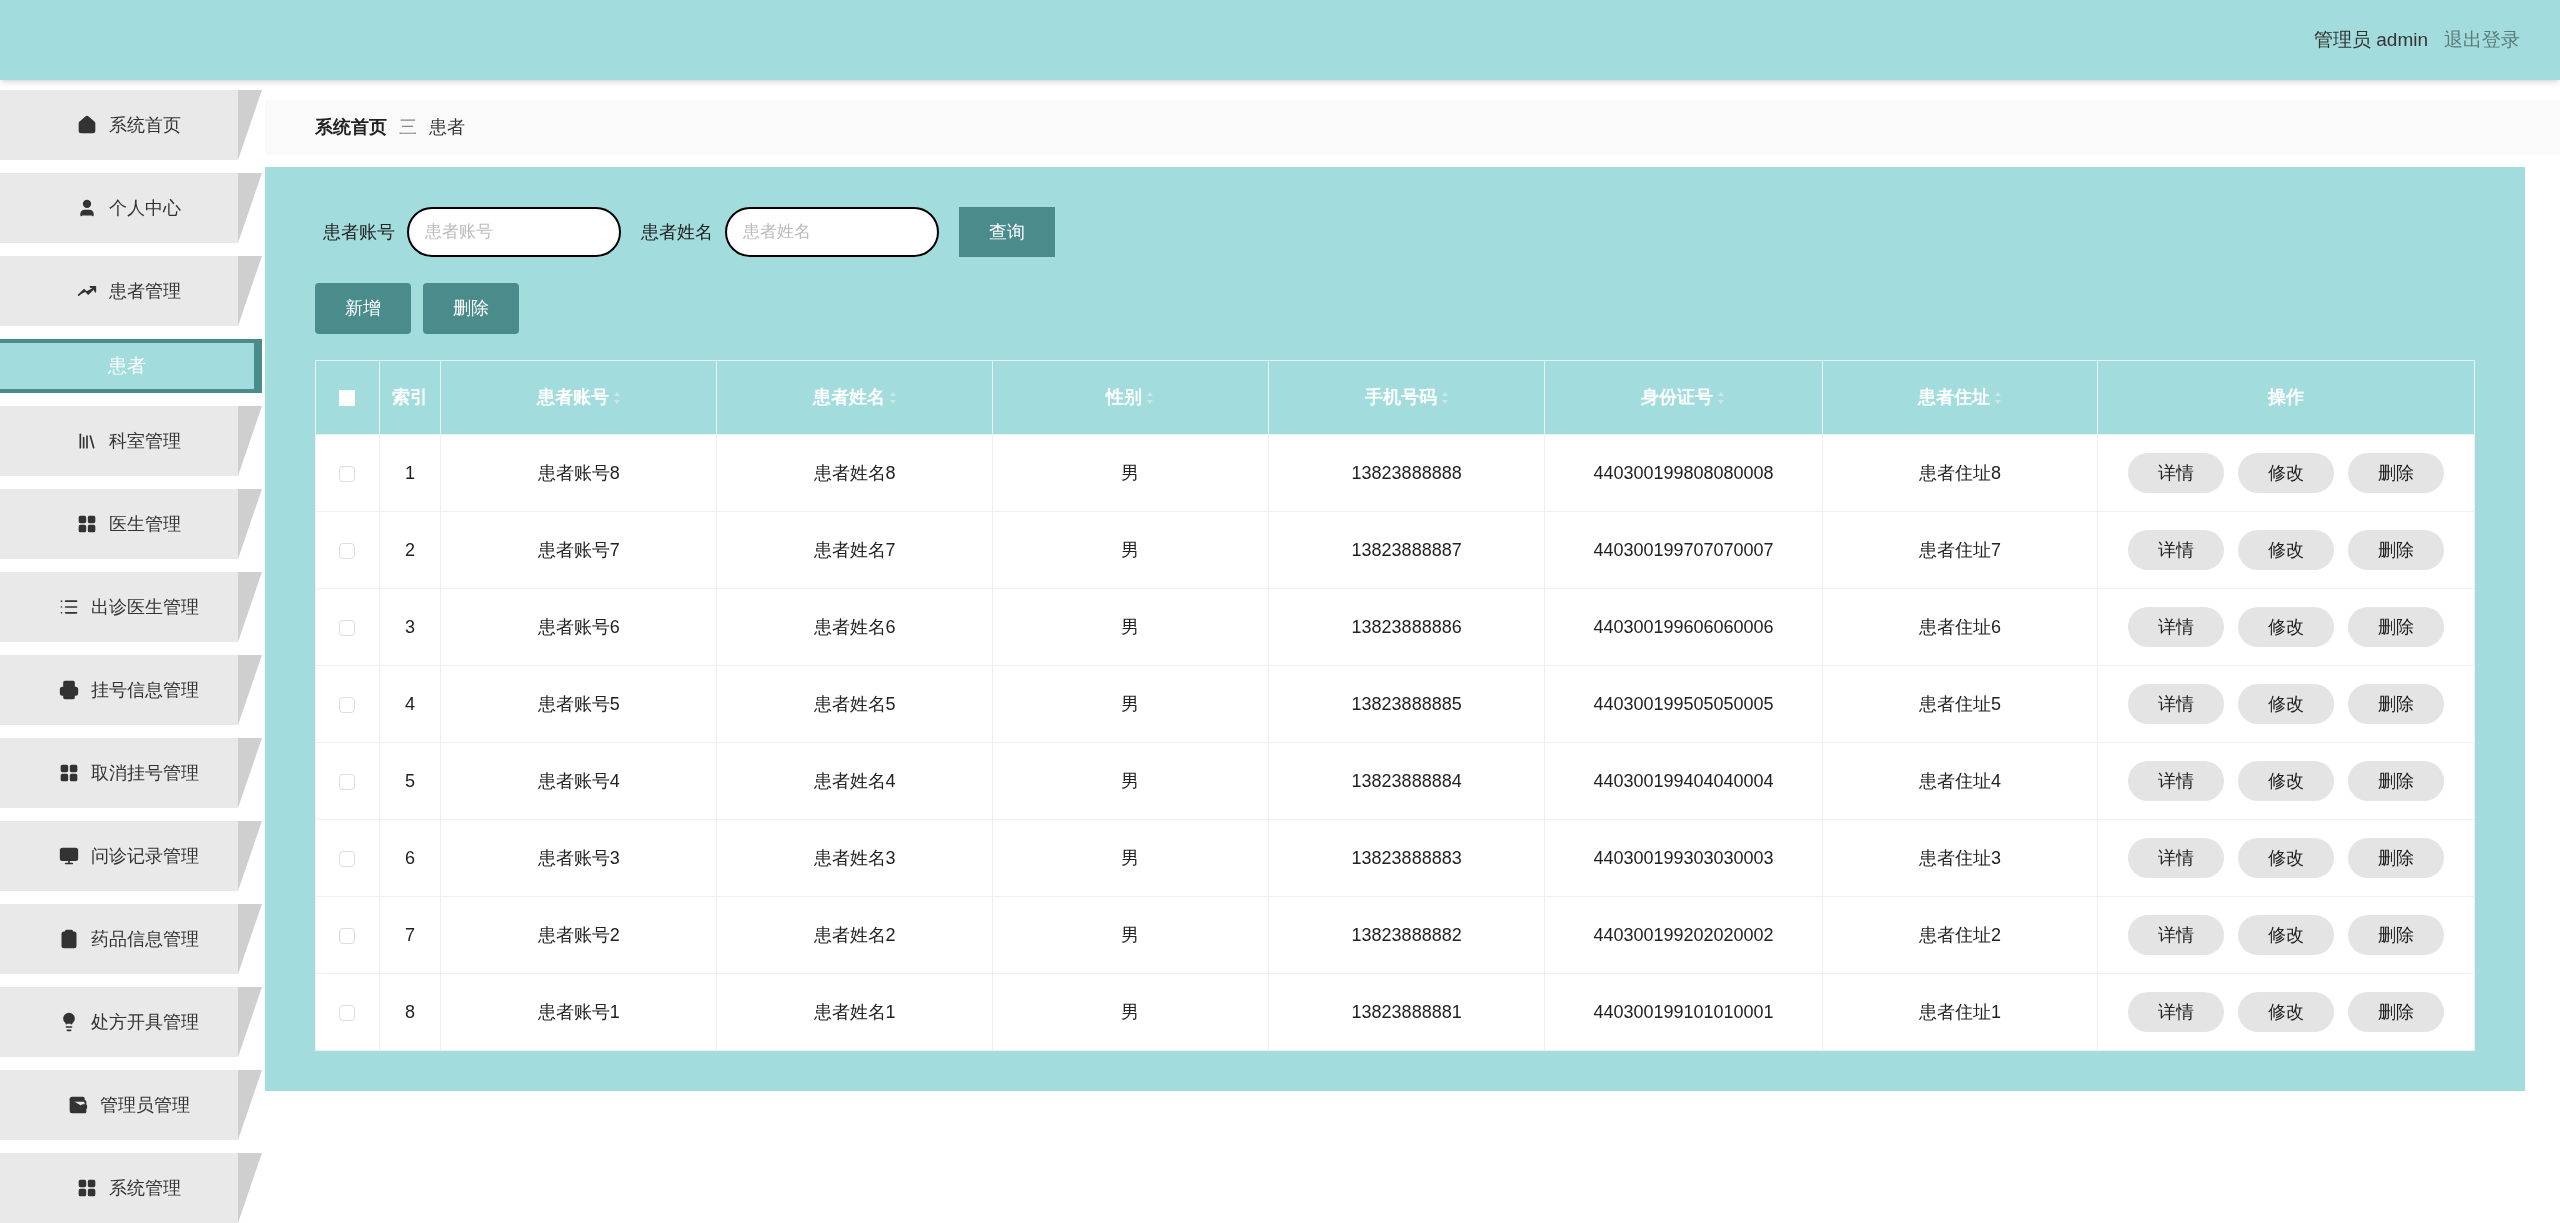  Describe the element at coordinates (409, 857) in the screenshot. I see `table-cell: 6` at that location.